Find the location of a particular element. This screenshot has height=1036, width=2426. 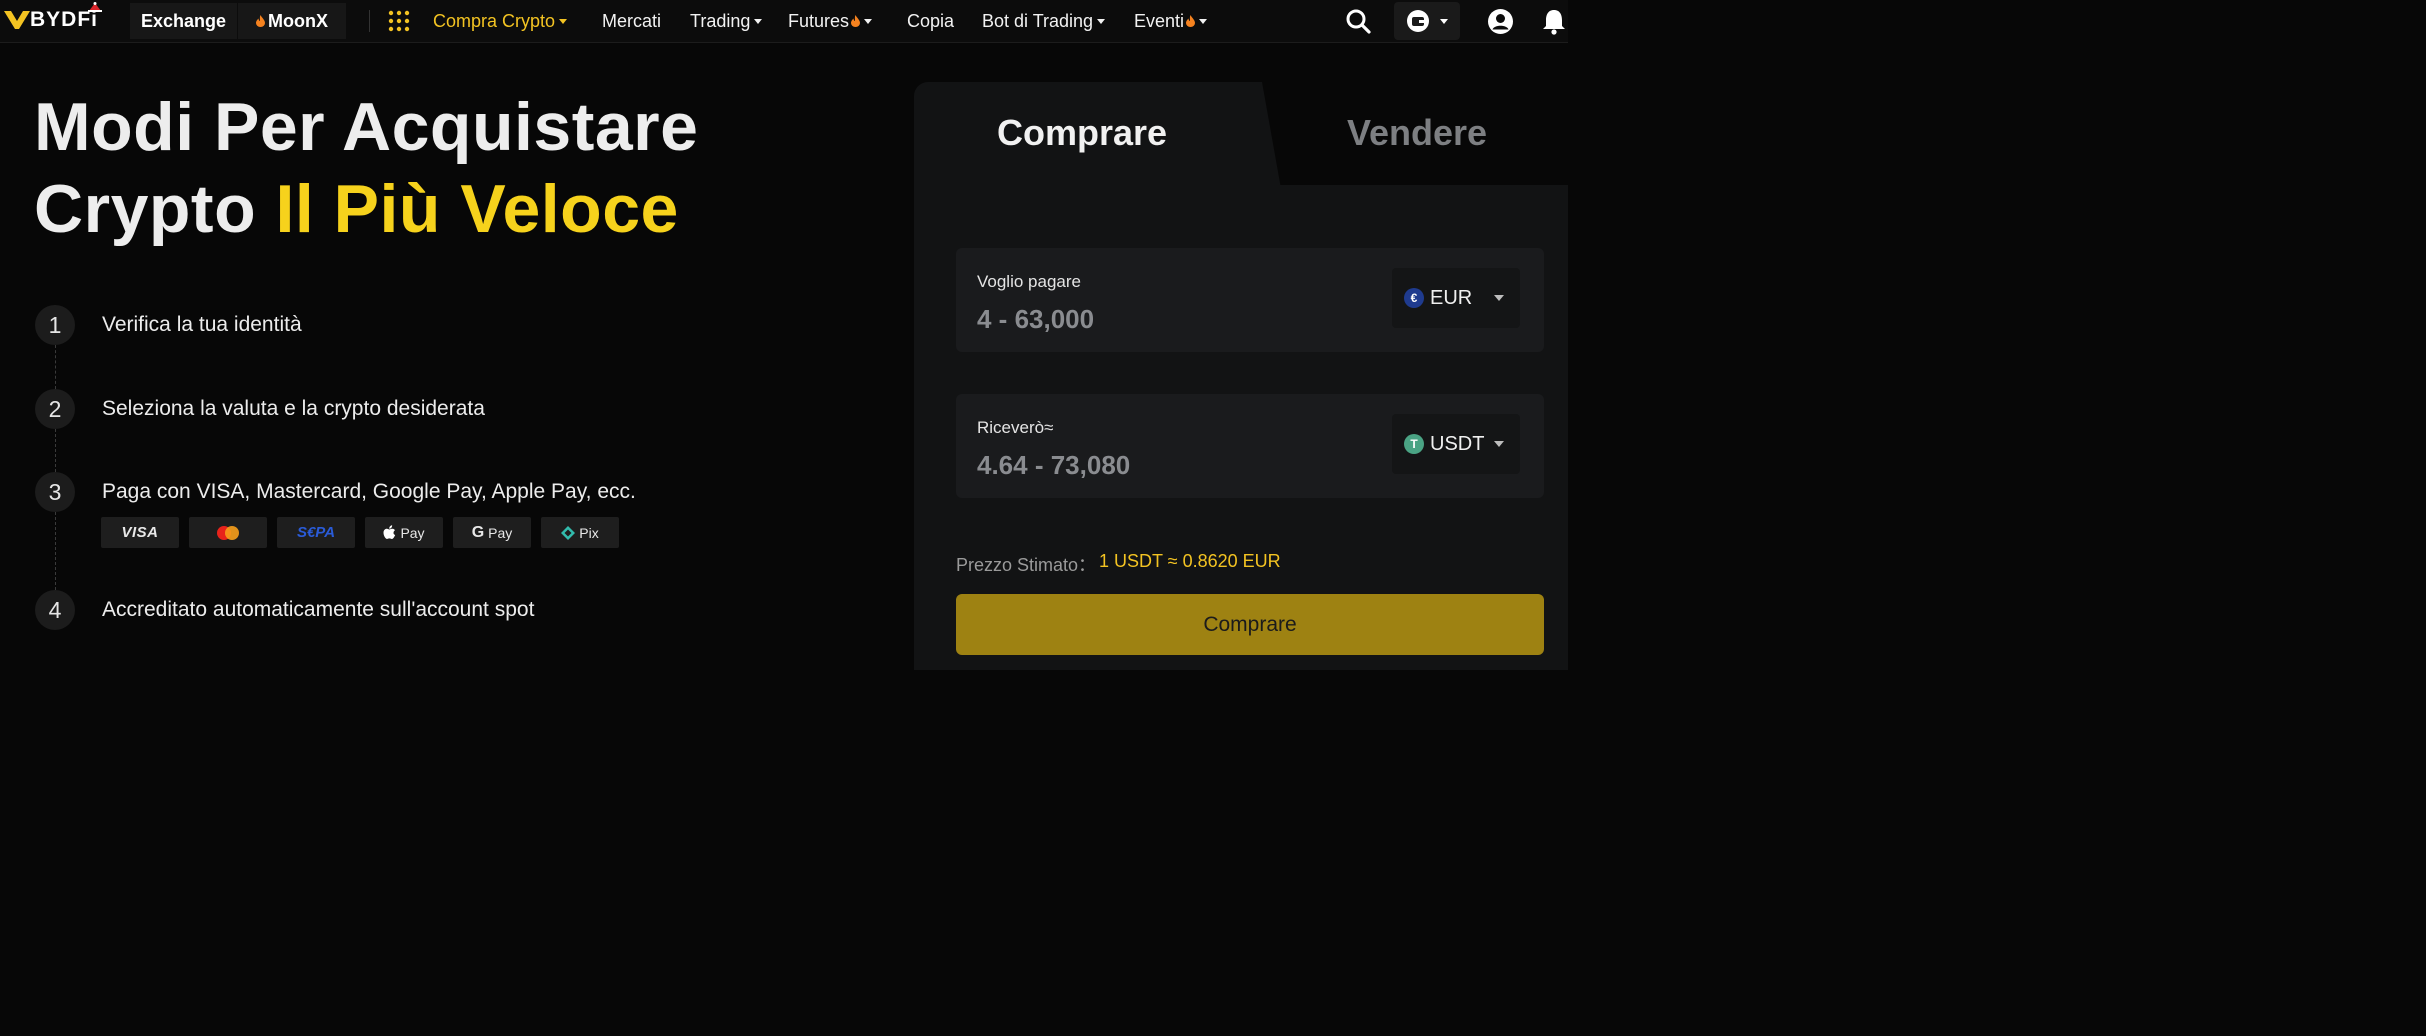

tab-vendere: Vendere is located at coordinates (1417, 133).